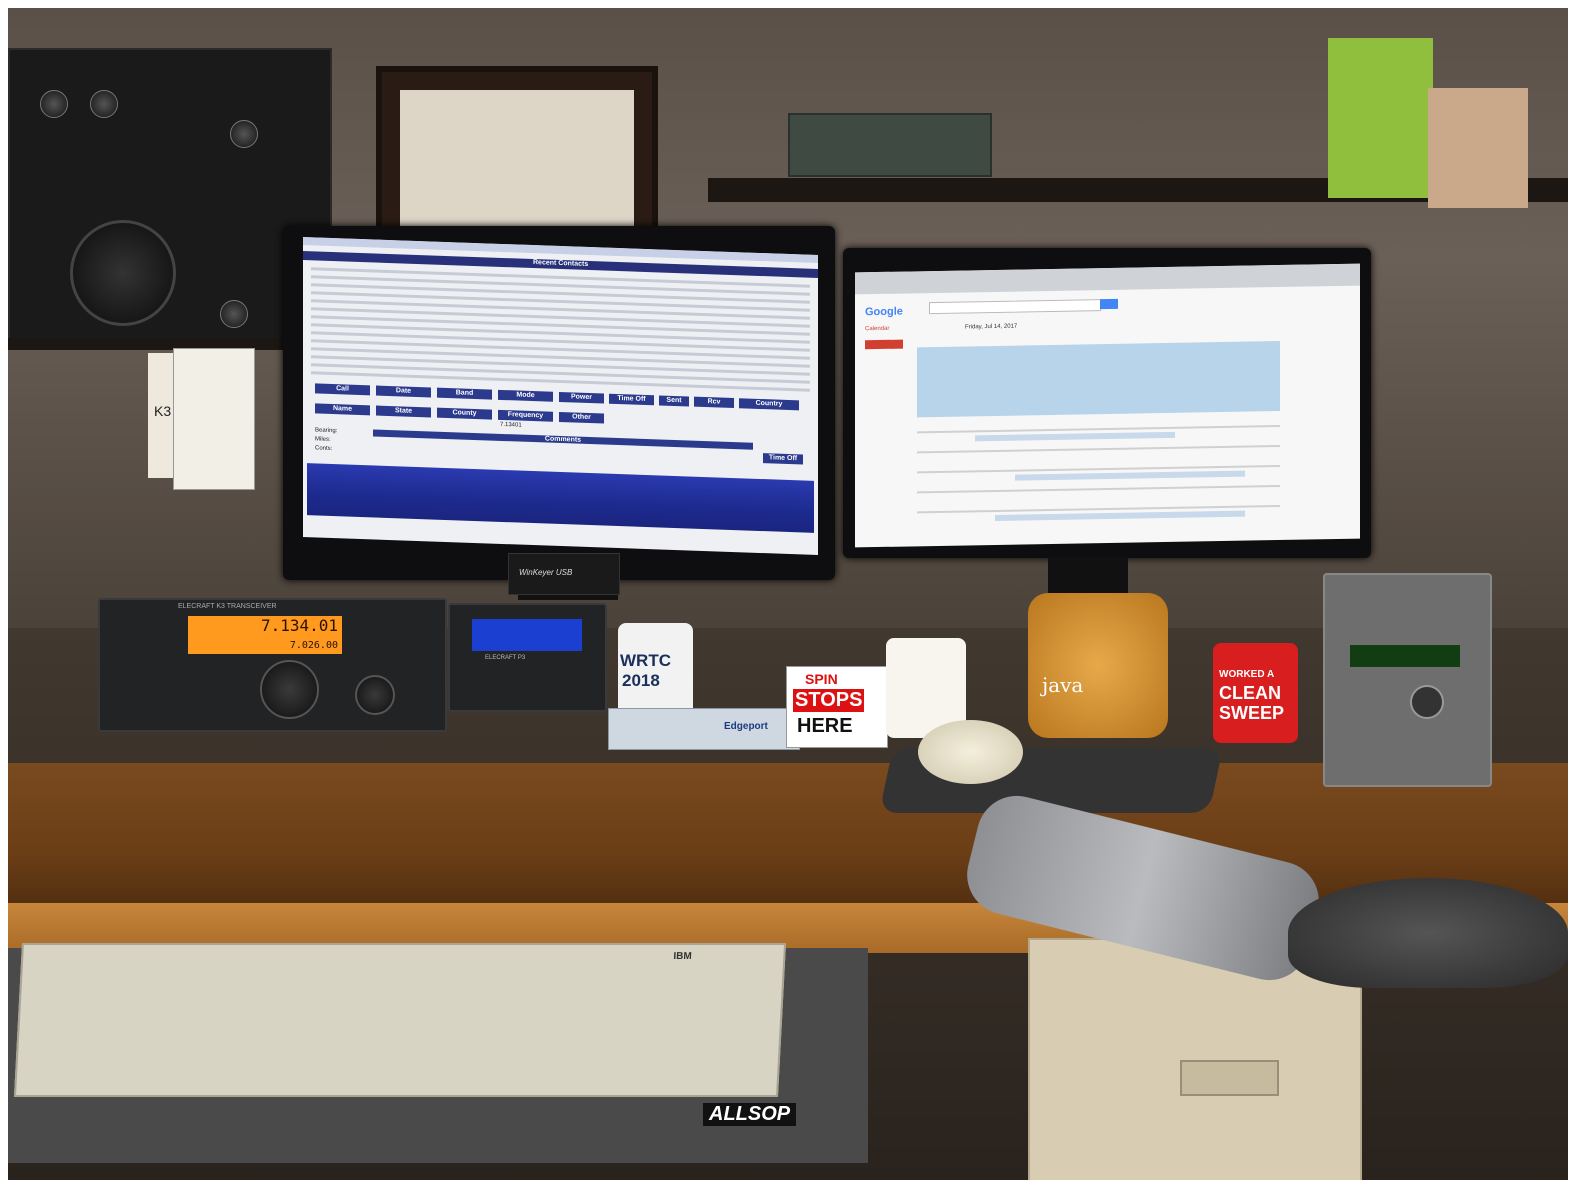 This screenshot has width=1576, height=1188. What do you see at coordinates (970, 752) in the screenshot?
I see `trackball-mouse` at bounding box center [970, 752].